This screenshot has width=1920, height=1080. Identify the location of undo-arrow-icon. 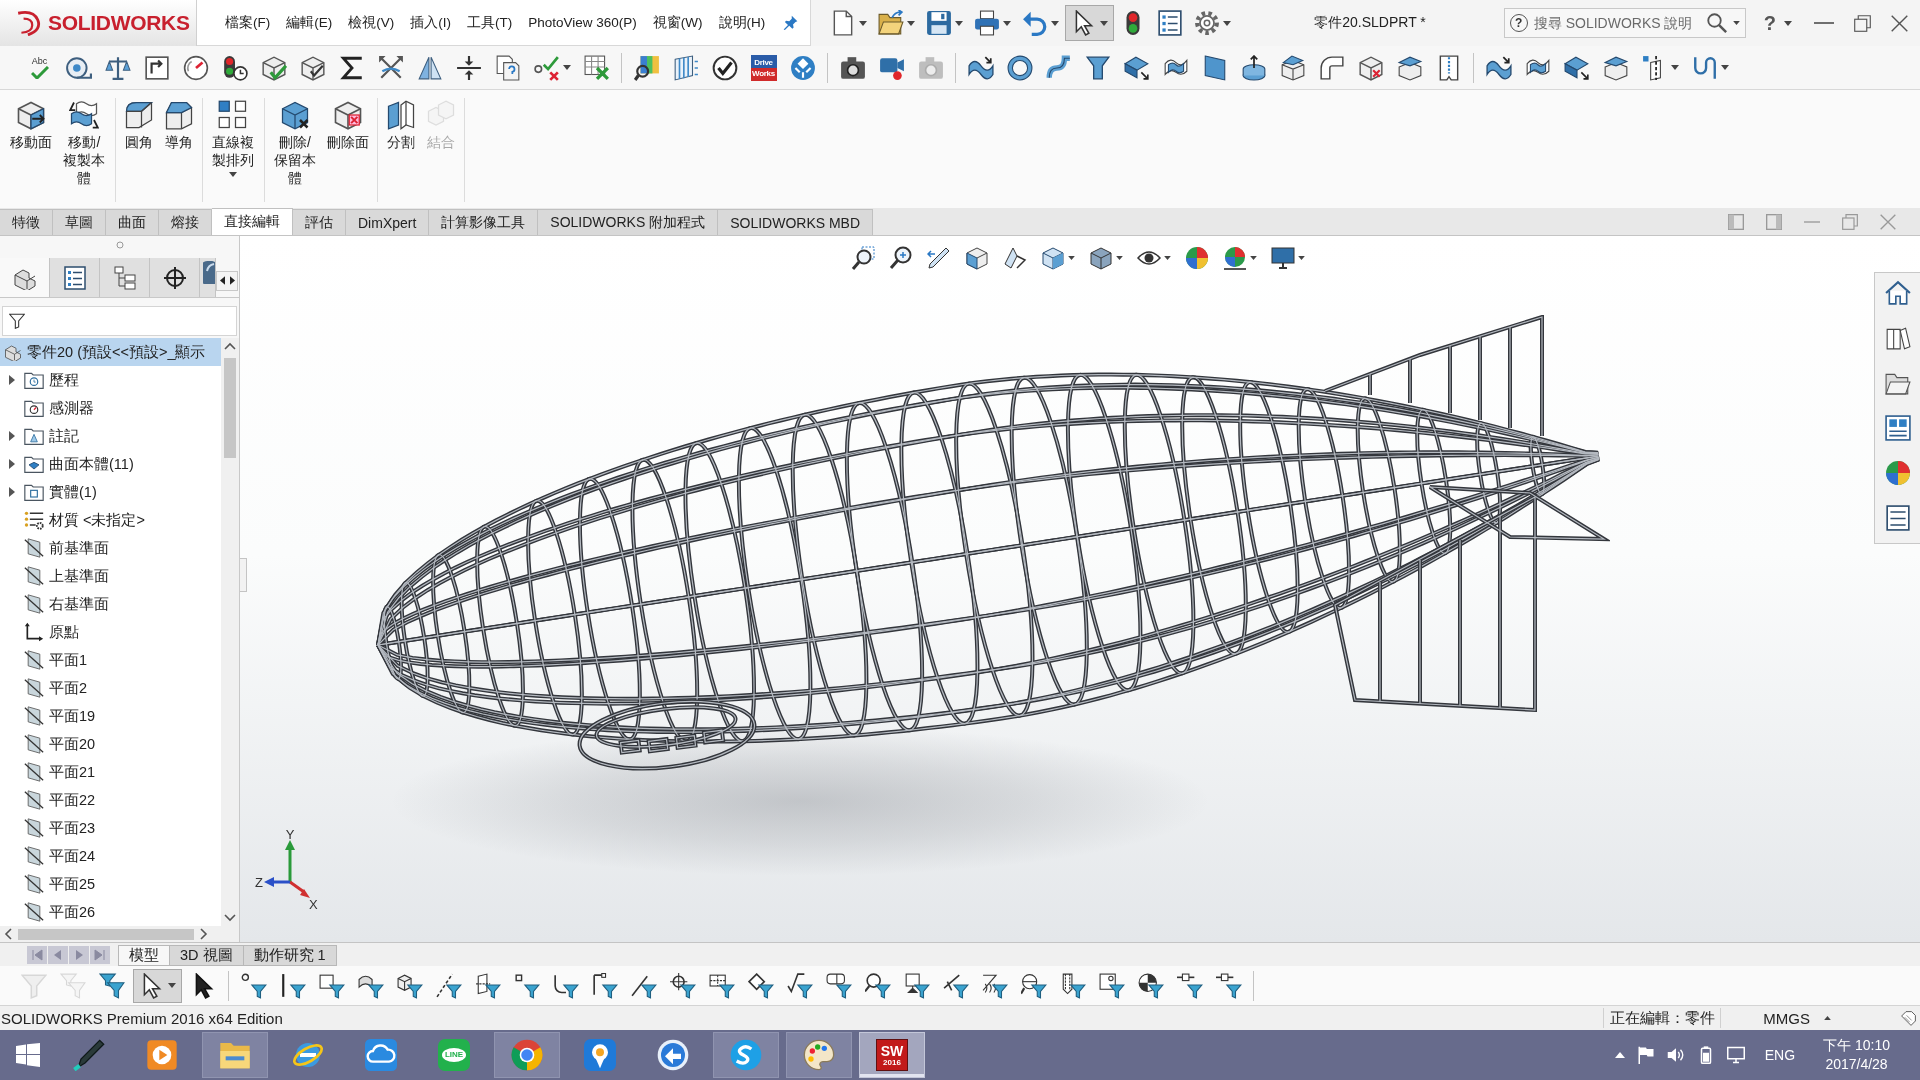
(1035, 23).